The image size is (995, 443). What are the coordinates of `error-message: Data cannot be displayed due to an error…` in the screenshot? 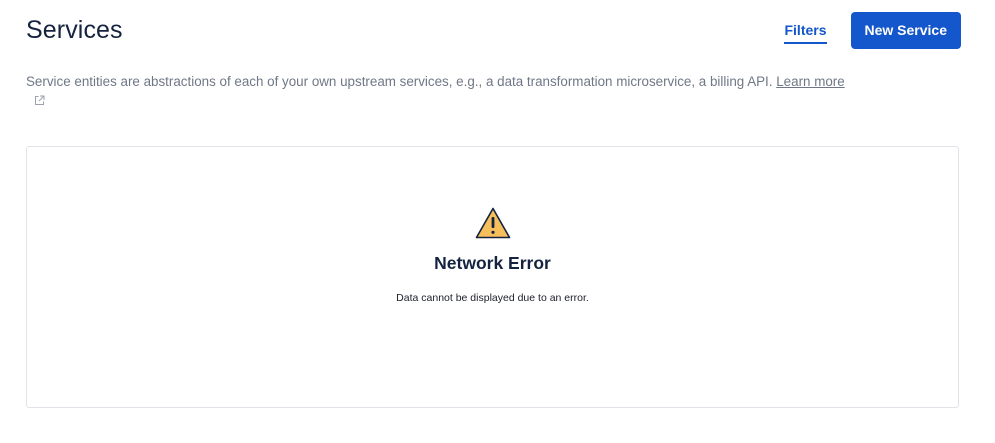 It's located at (492, 298).